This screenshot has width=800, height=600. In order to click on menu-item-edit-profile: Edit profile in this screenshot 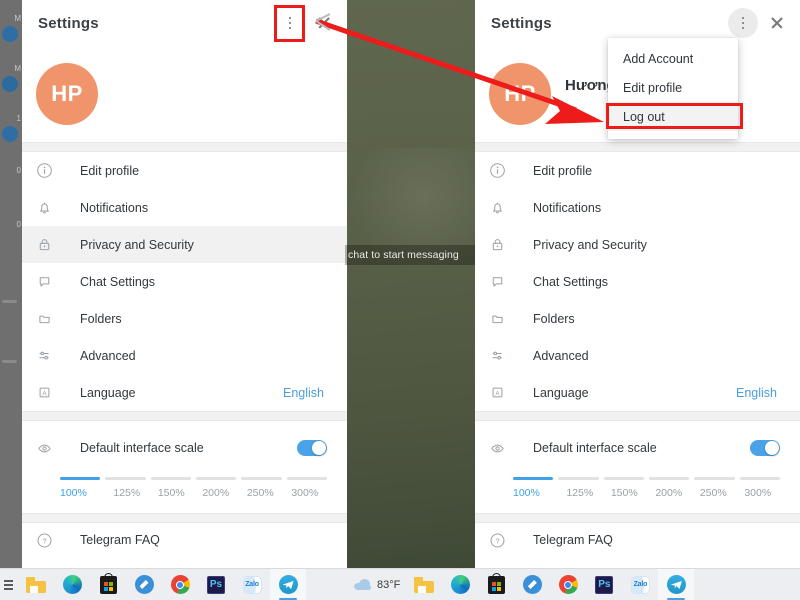, I will do `click(673, 87)`.